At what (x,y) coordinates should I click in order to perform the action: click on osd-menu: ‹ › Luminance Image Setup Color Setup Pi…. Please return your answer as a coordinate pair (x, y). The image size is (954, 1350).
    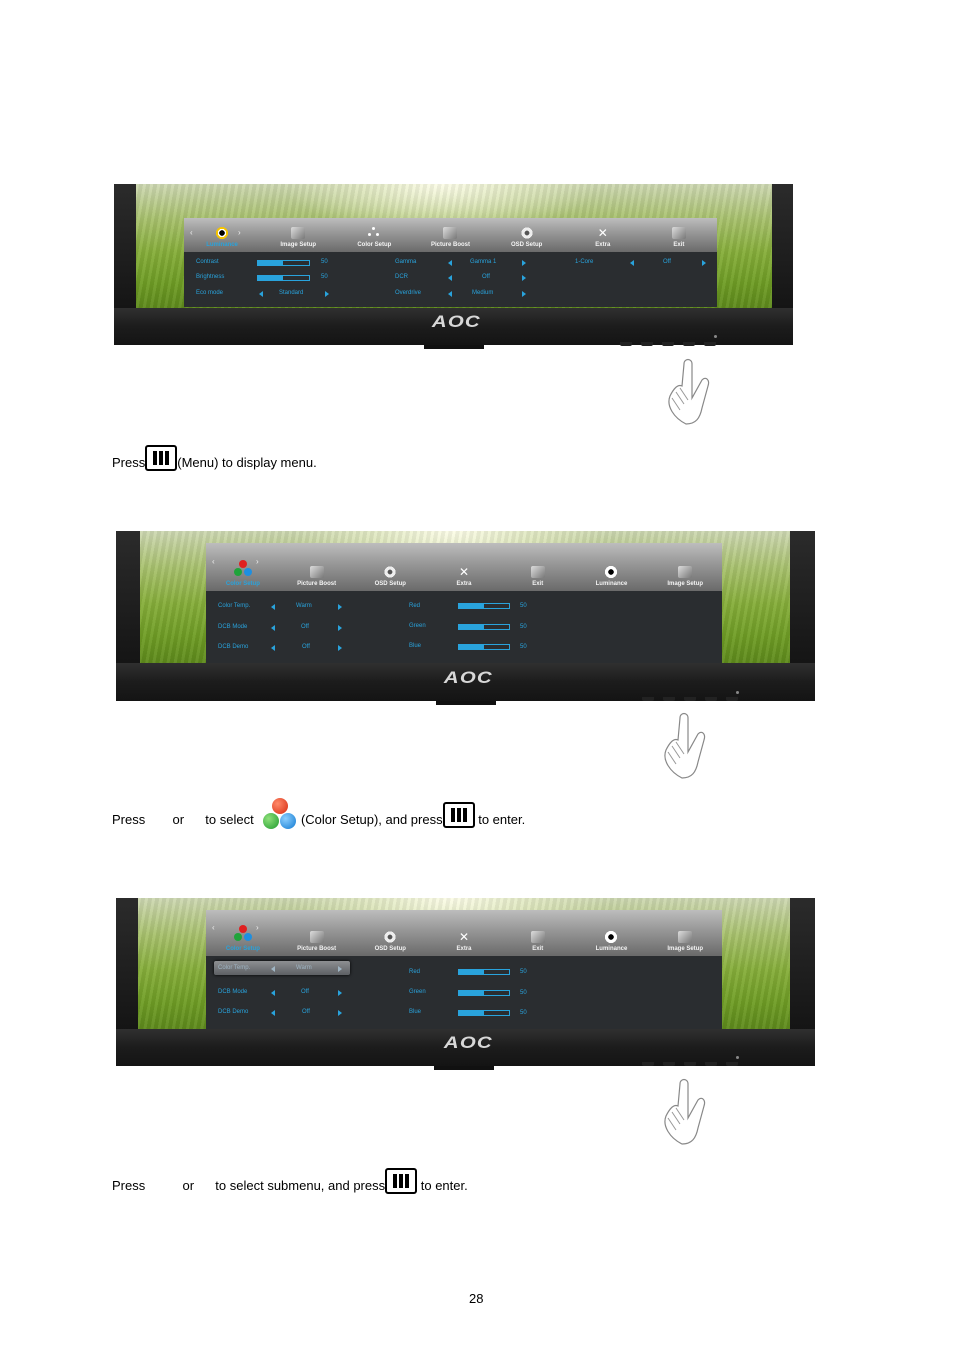
    Looking at the image, I should click on (450, 262).